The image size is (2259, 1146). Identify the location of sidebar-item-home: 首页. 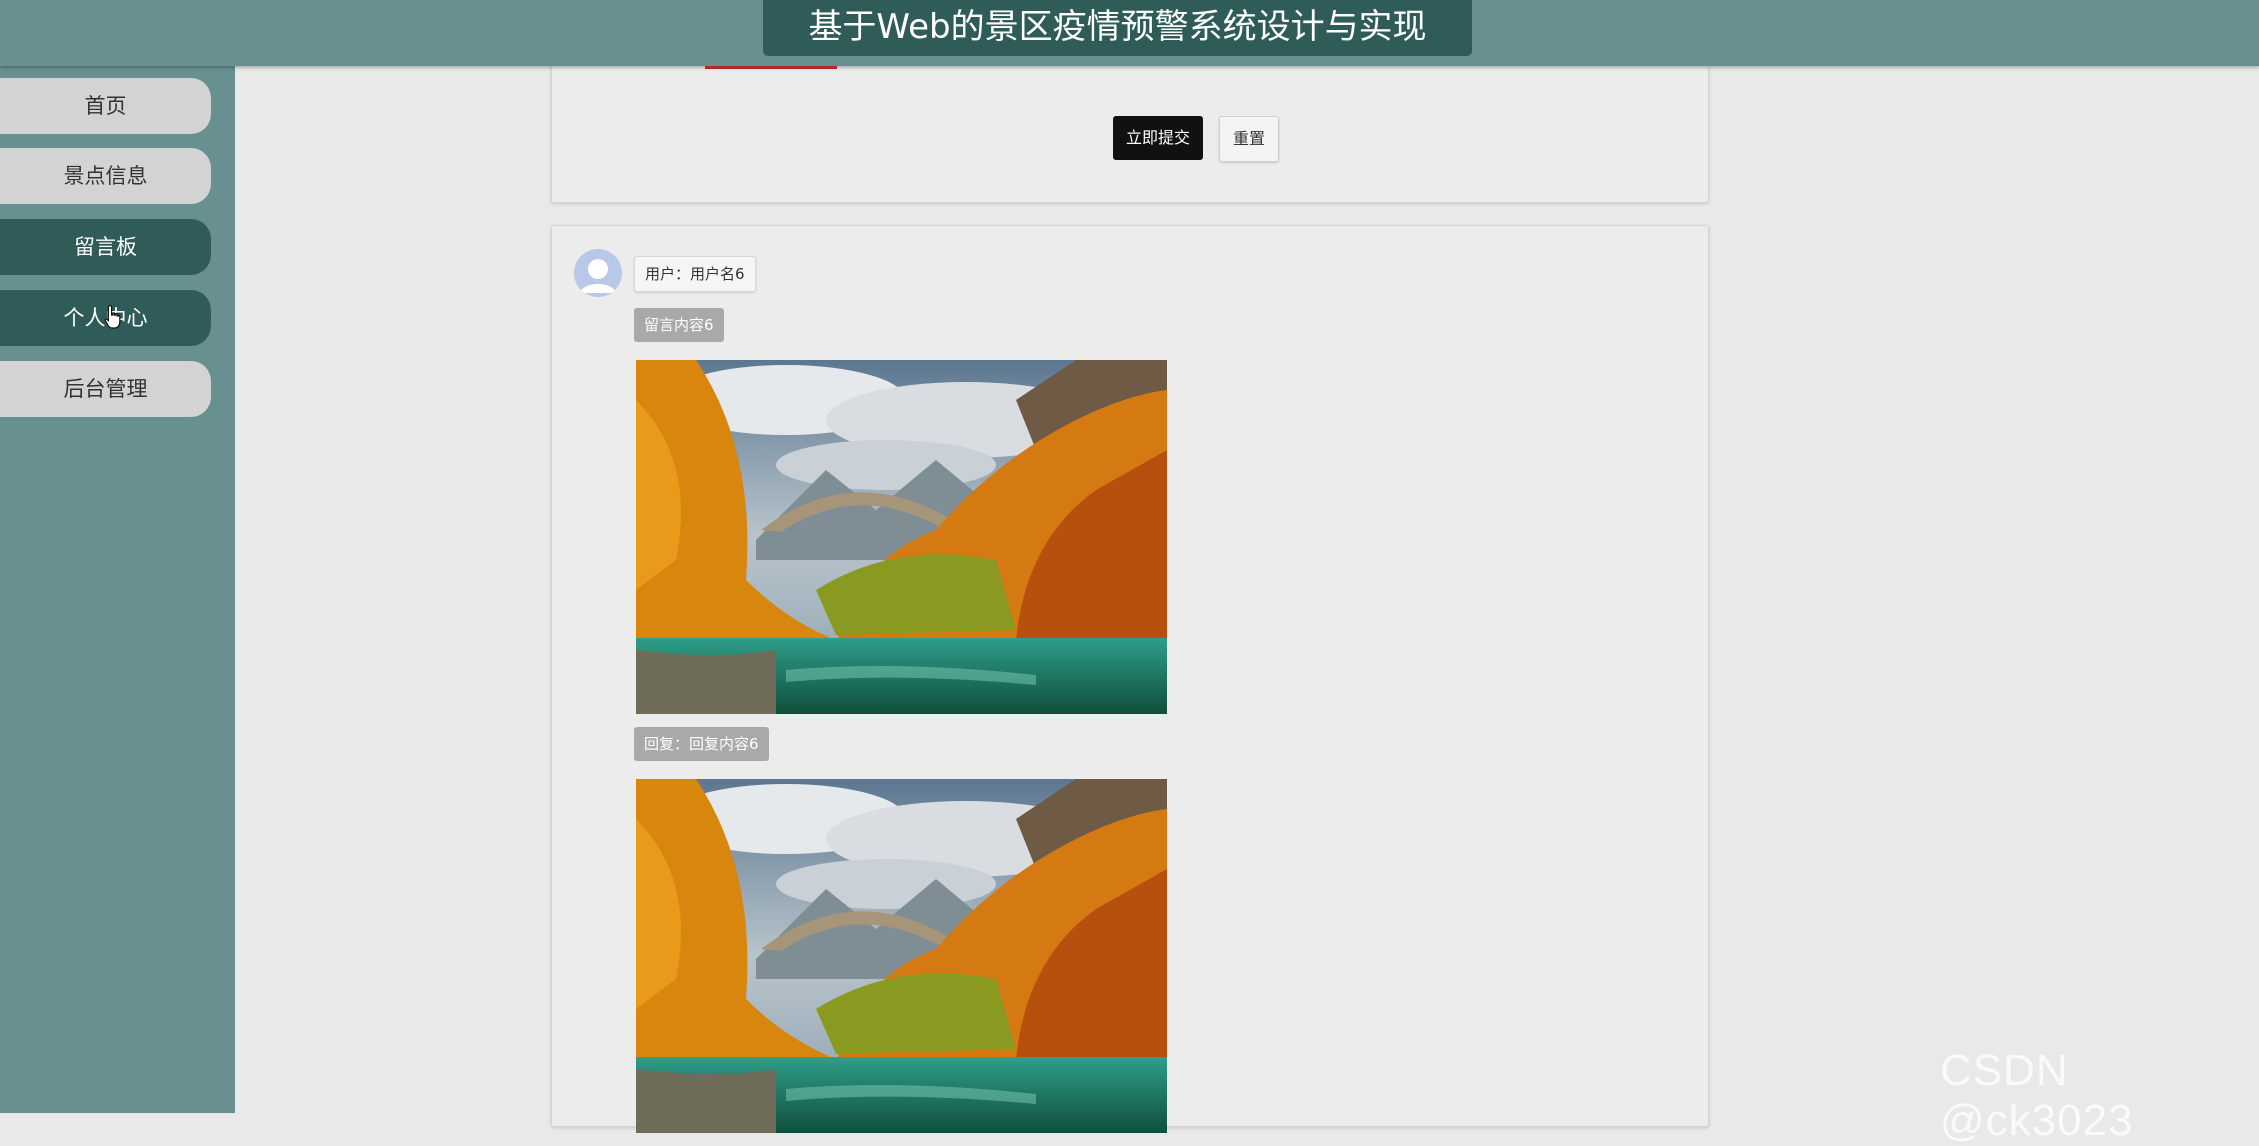
(105, 106).